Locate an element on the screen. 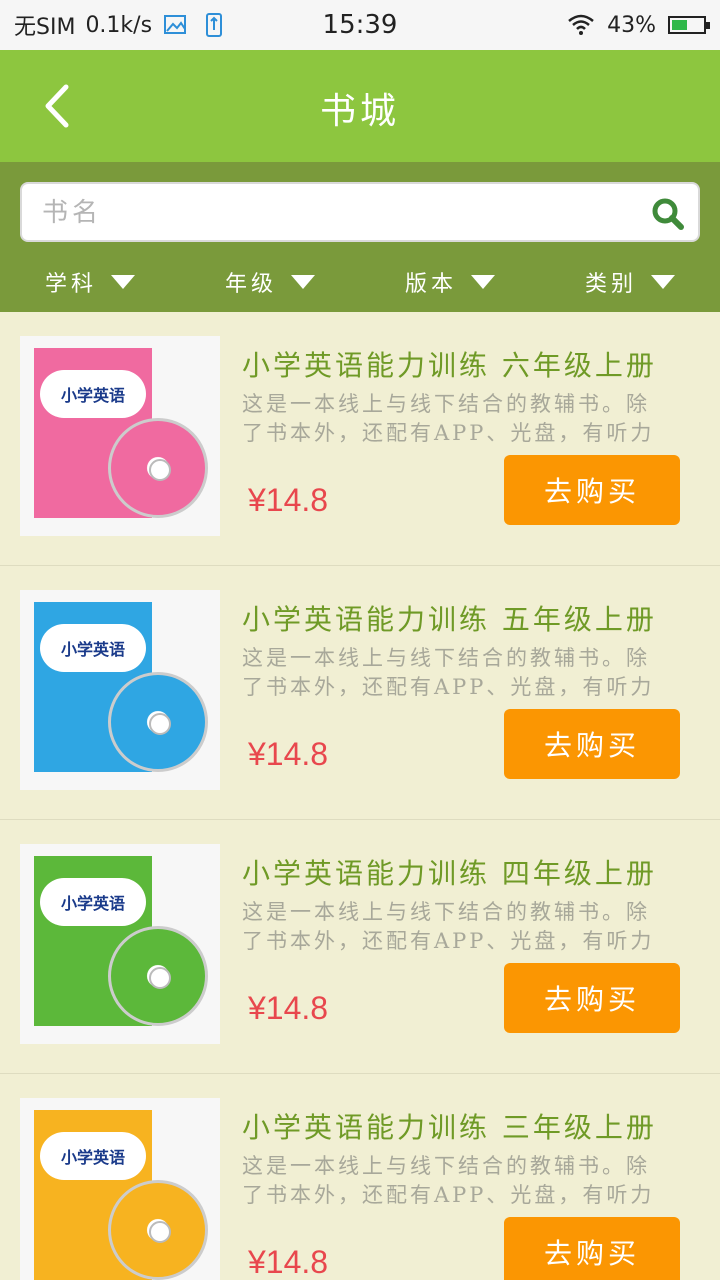 This screenshot has width=720, height=1280. battery-icon is located at coordinates (689, 25).